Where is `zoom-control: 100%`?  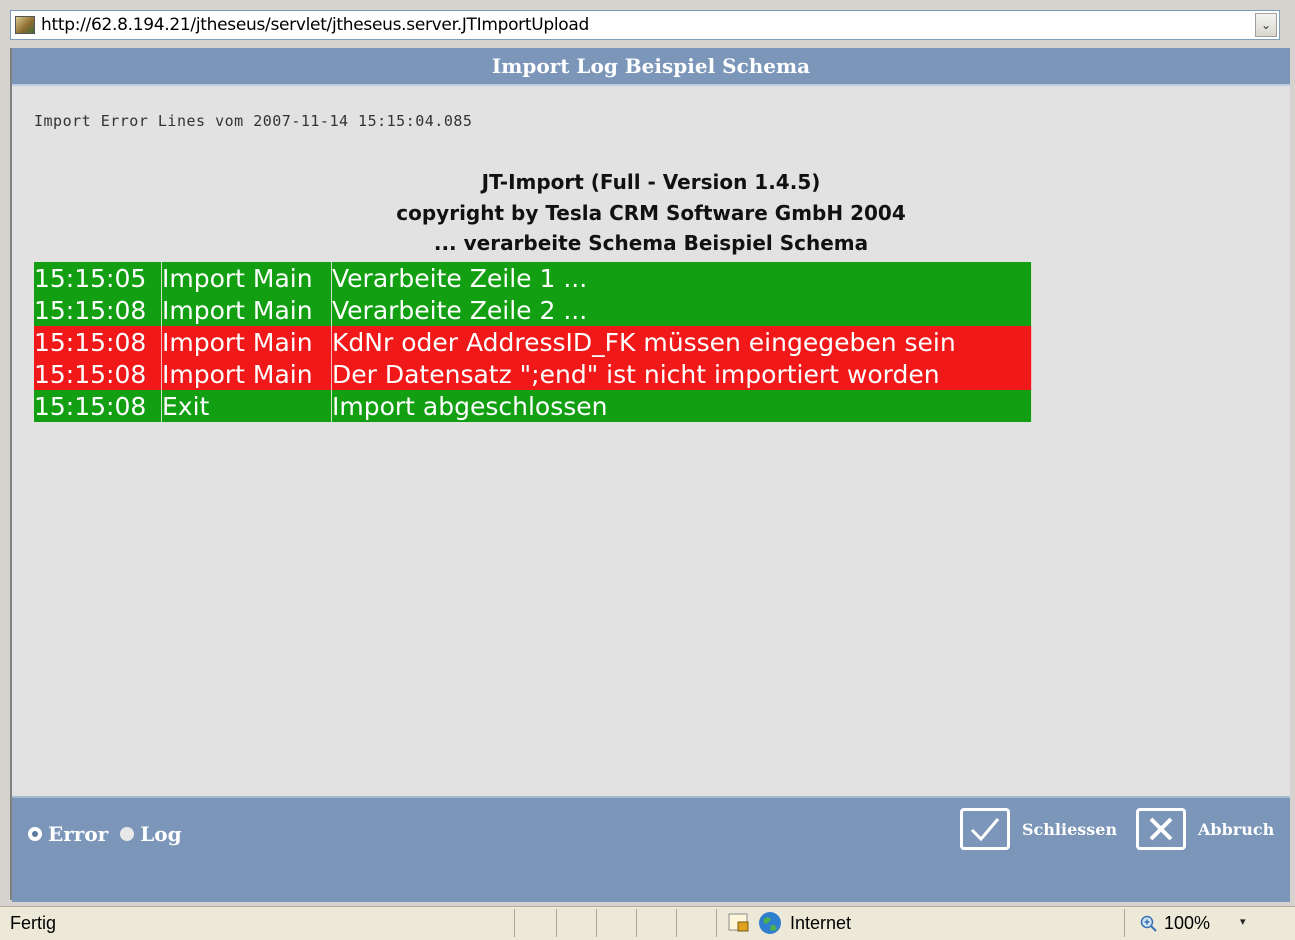
zoom-control: 100% is located at coordinates (1175, 923).